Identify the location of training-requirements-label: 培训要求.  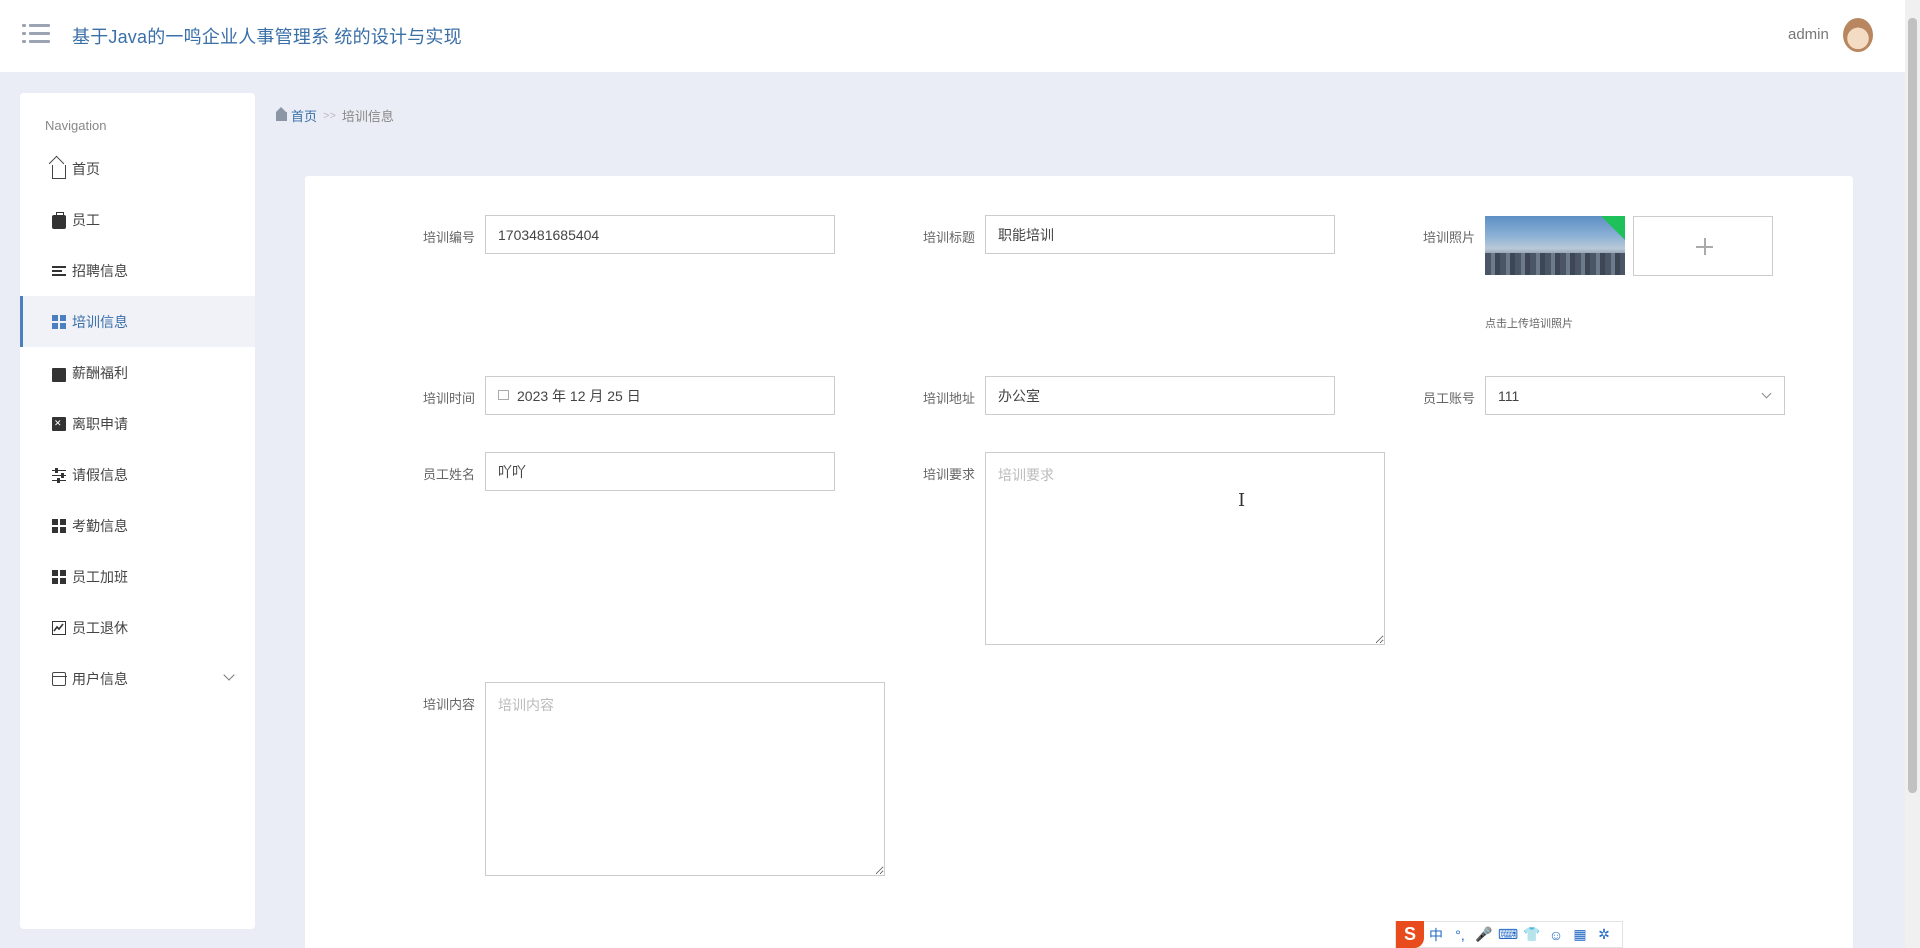
(948, 474).